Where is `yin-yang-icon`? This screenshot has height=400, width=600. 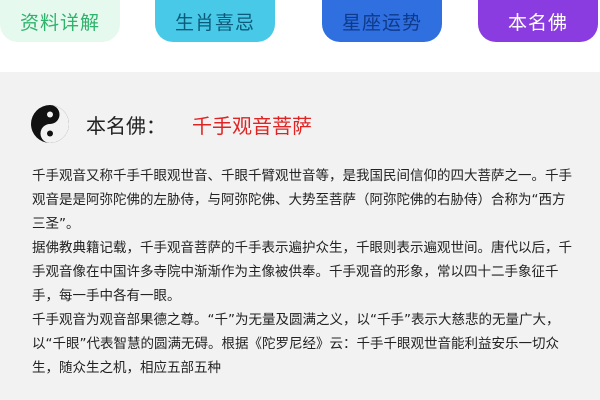 yin-yang-icon is located at coordinates (50, 124).